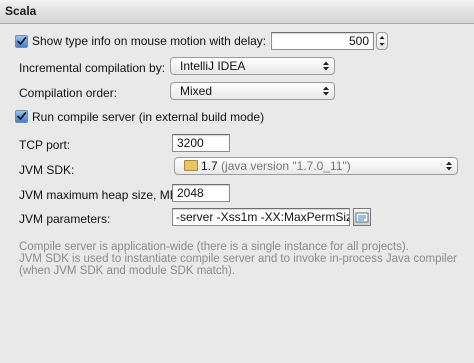  What do you see at coordinates (209, 166) in the screenshot?
I see `jvm-sdk-version: 1.7` at bounding box center [209, 166].